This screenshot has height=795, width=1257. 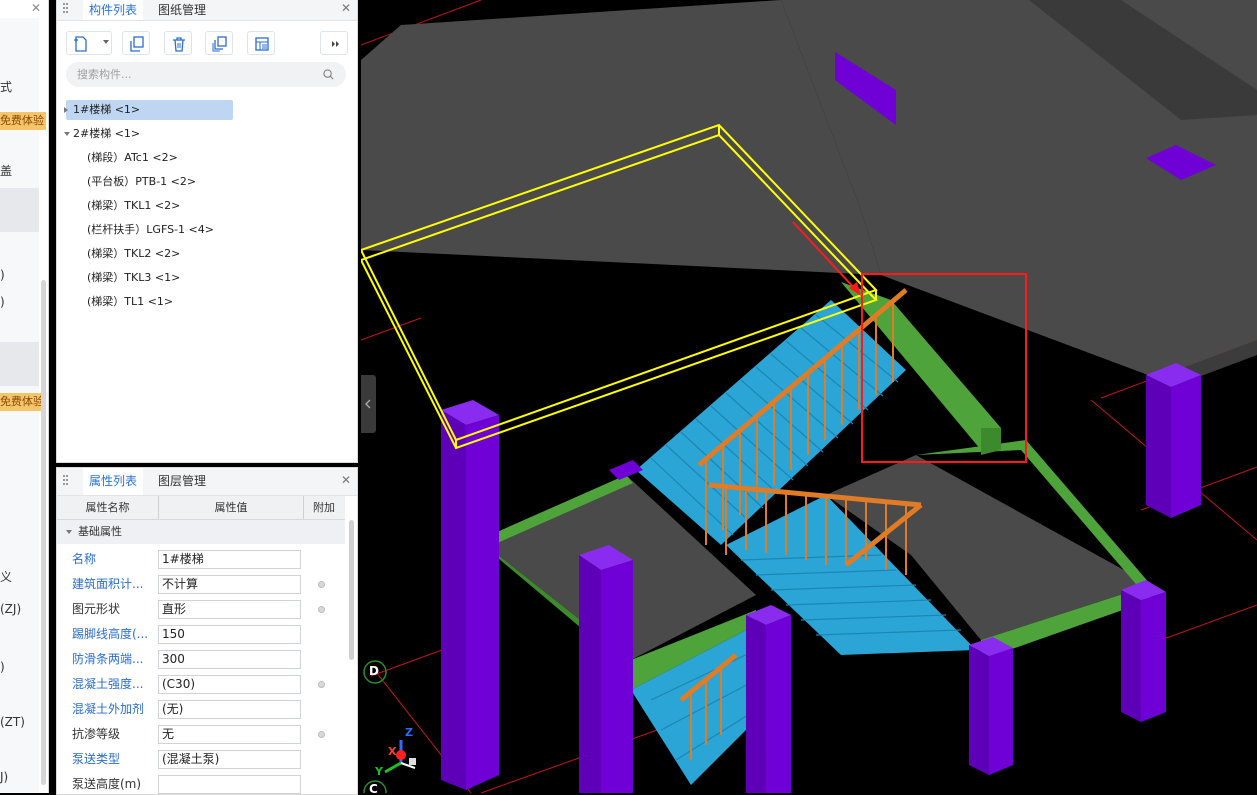 I want to click on component-tabbar: 构件列表 图纸管理 ✕, so click(x=207, y=10).